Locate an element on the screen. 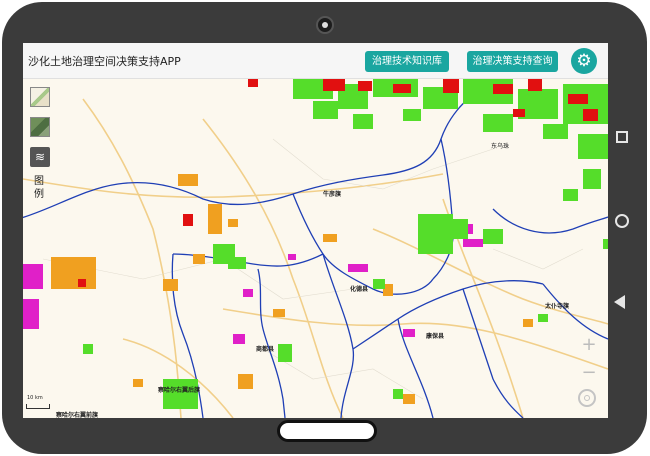 The image size is (650, 456). map-label-taipusi: 太仆寺旗 is located at coordinates (557, 306).